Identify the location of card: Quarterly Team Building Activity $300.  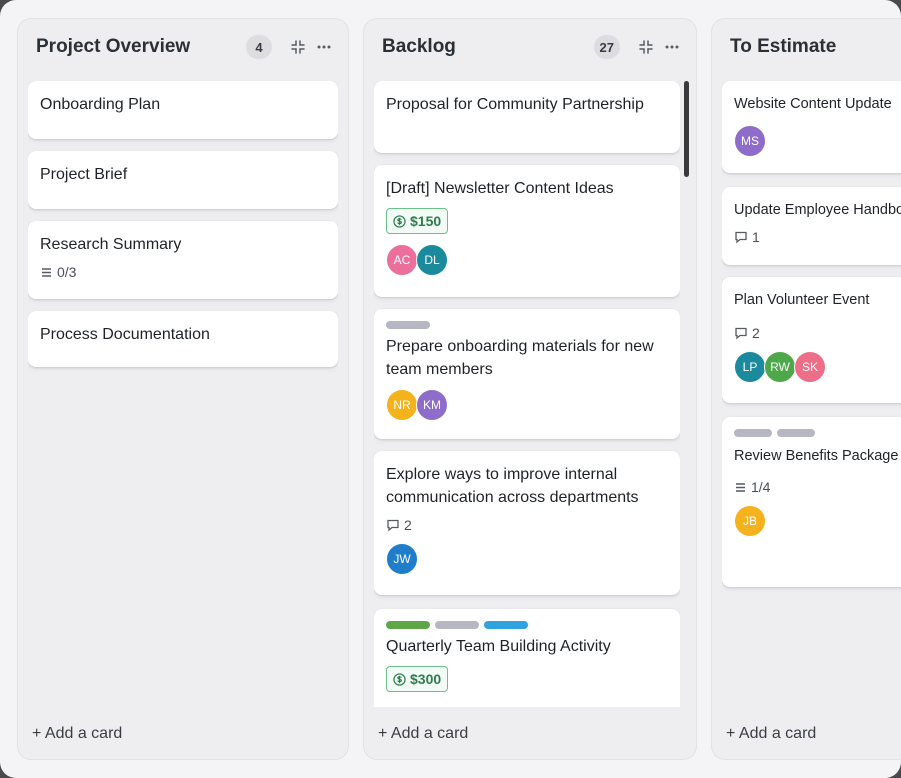
(527, 658).